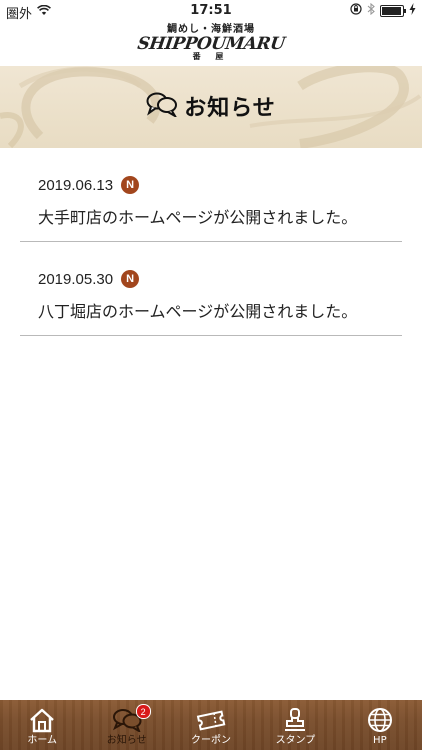 Image resolution: width=422 pixels, height=750 pixels. Describe the element at coordinates (76, 185) in the screenshot. I see `news-date: 2019.06.13` at that location.